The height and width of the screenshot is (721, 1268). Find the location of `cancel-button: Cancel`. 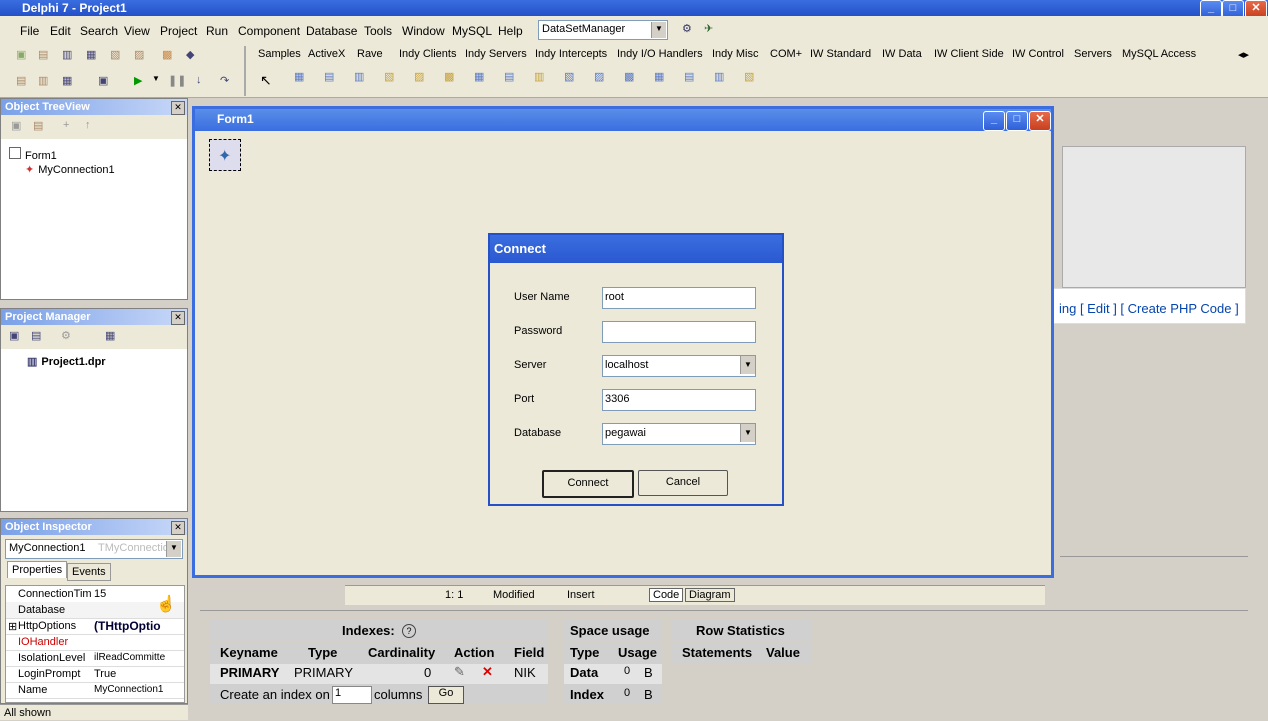

cancel-button: Cancel is located at coordinates (683, 483).